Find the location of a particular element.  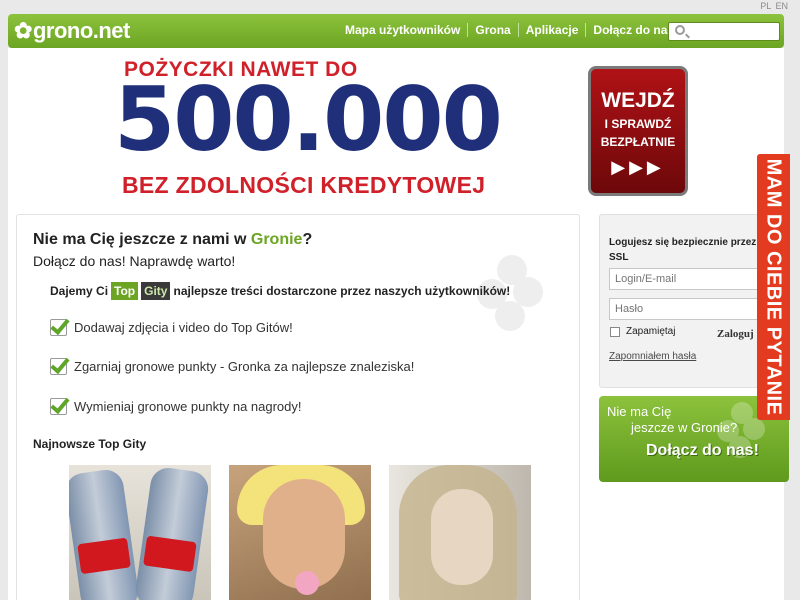

page-title: Nie ma Cię jeszcze z nami w Gronie? is located at coordinates (172, 240).